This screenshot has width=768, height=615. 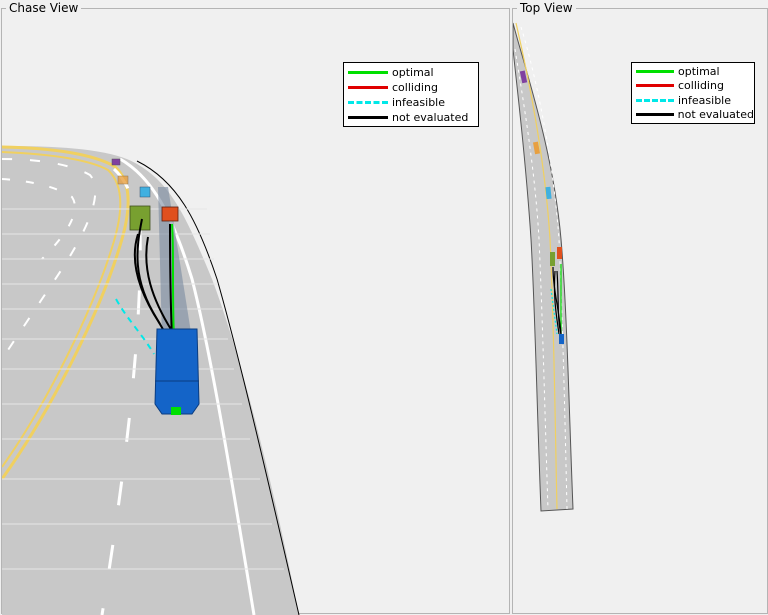 What do you see at coordinates (655, 86) in the screenshot?
I see `top-legend-line-colliding` at bounding box center [655, 86].